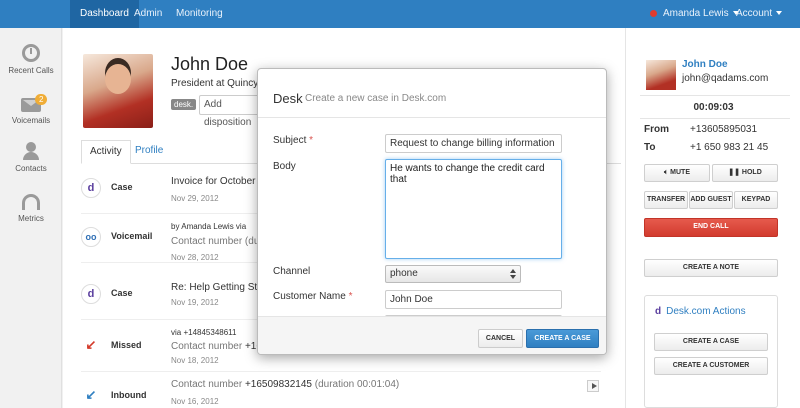  I want to click on sidebar-item-label: Metrics, so click(31, 218).